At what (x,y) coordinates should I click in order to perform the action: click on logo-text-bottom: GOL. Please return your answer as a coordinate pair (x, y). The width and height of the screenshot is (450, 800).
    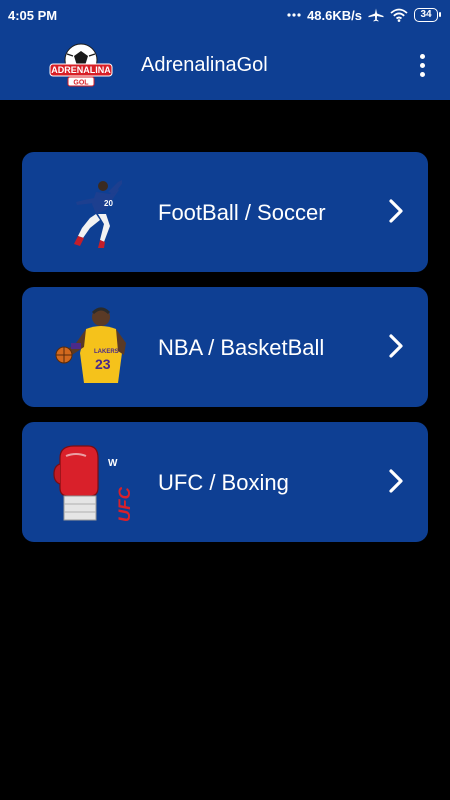
    Looking at the image, I should click on (81, 83).